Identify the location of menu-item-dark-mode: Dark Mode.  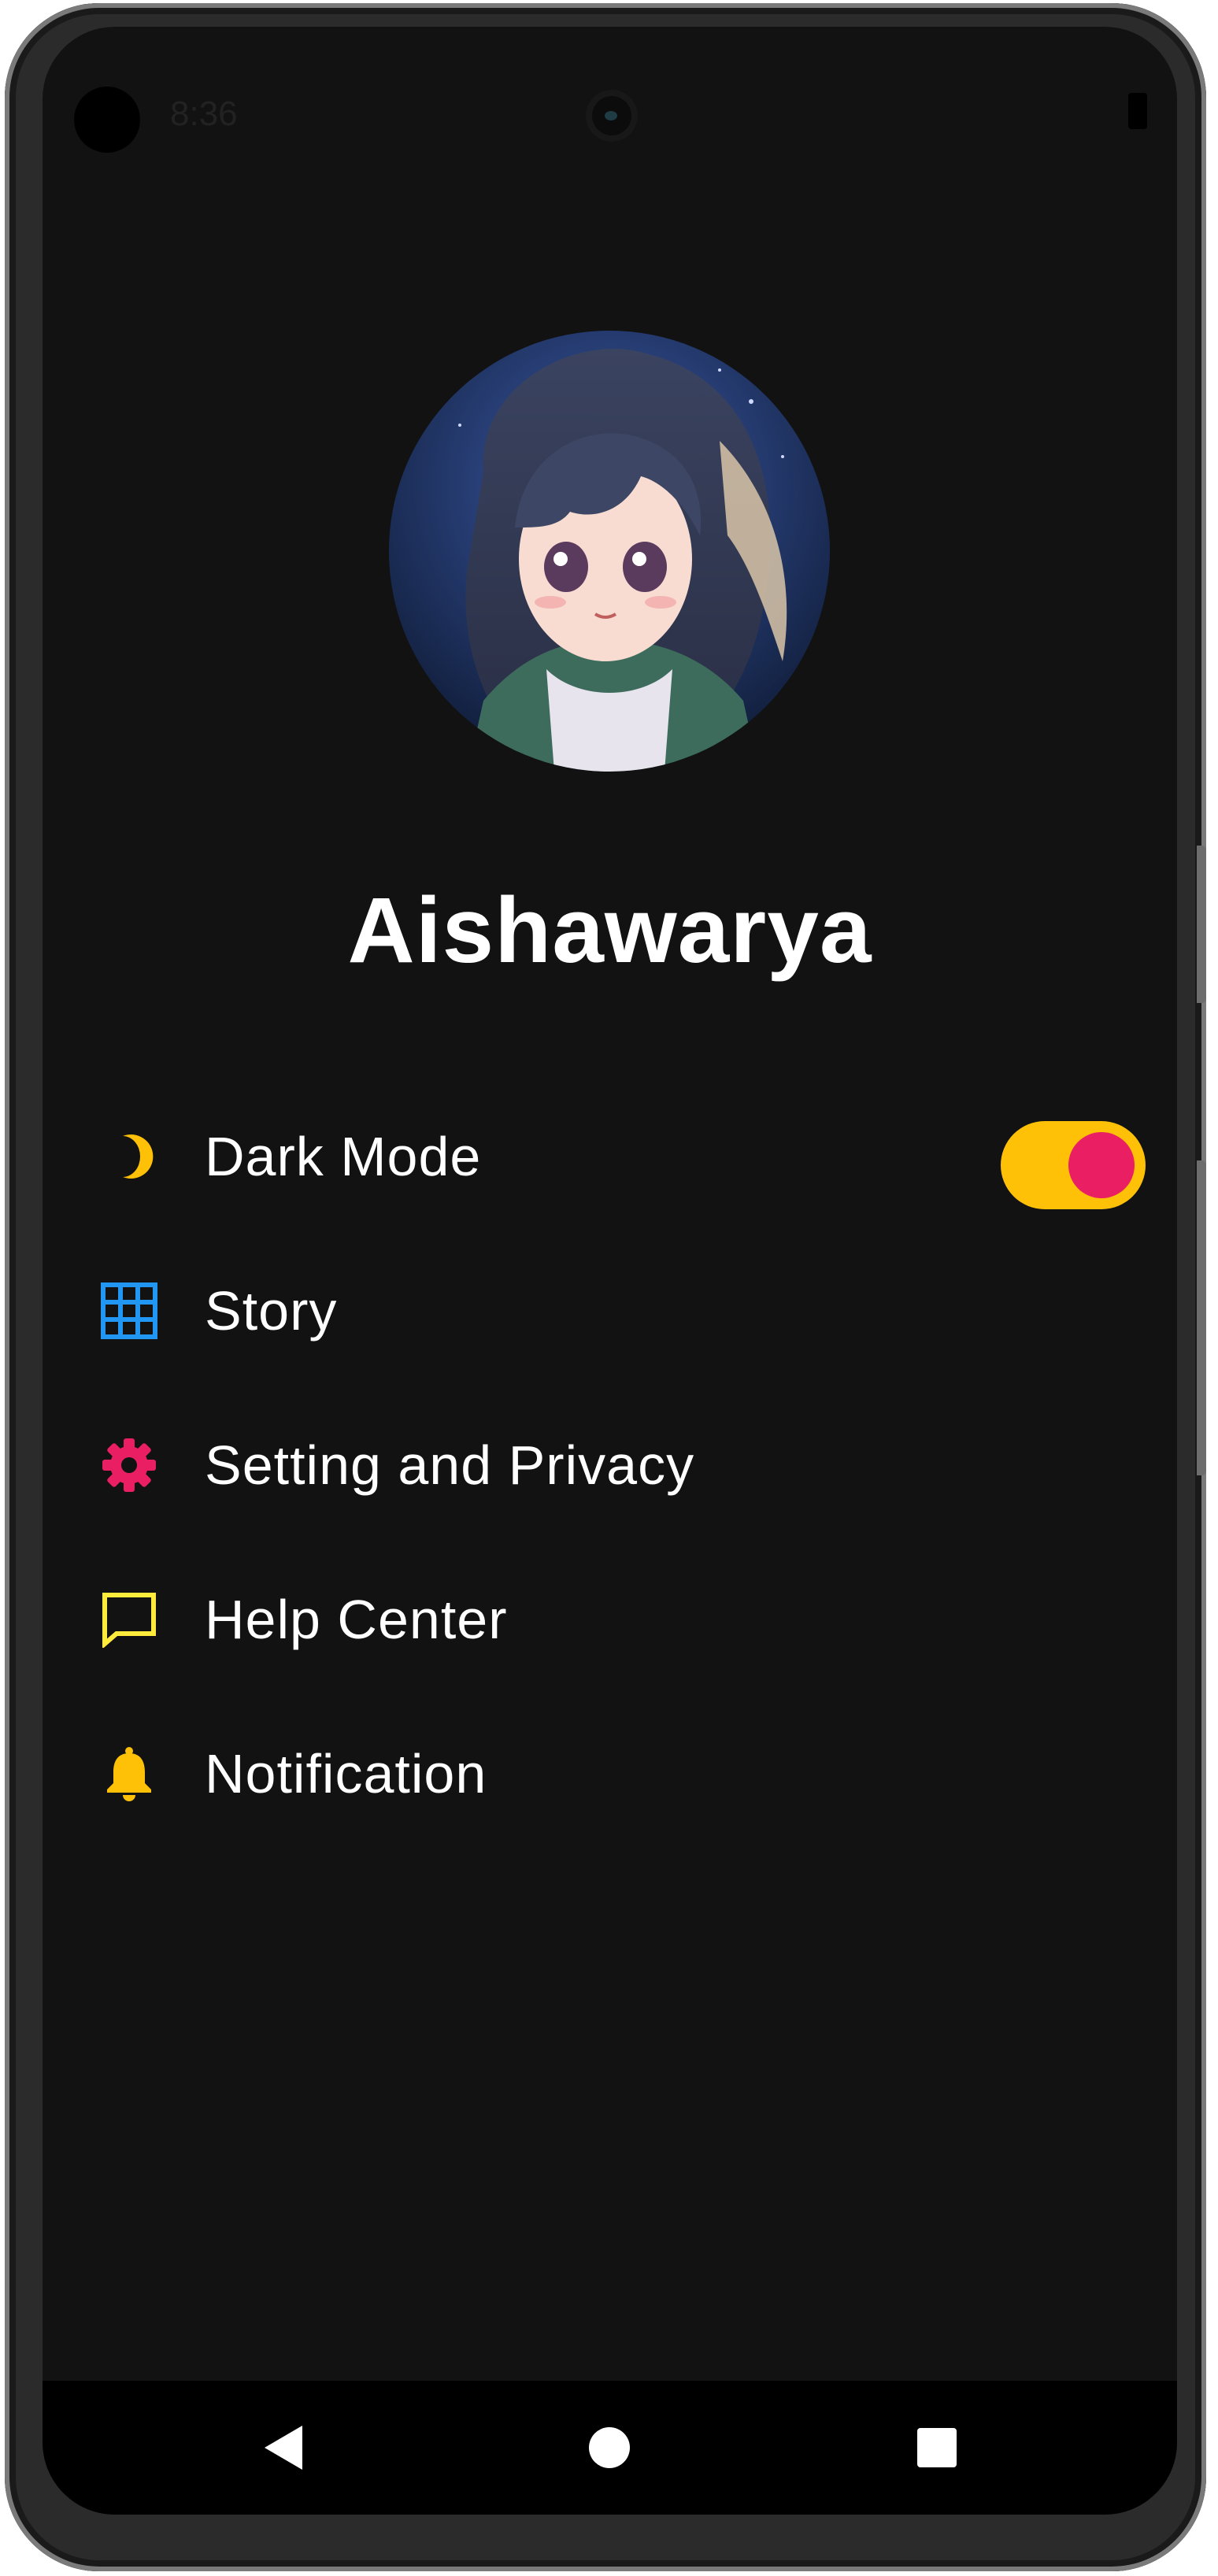
(610, 1157).